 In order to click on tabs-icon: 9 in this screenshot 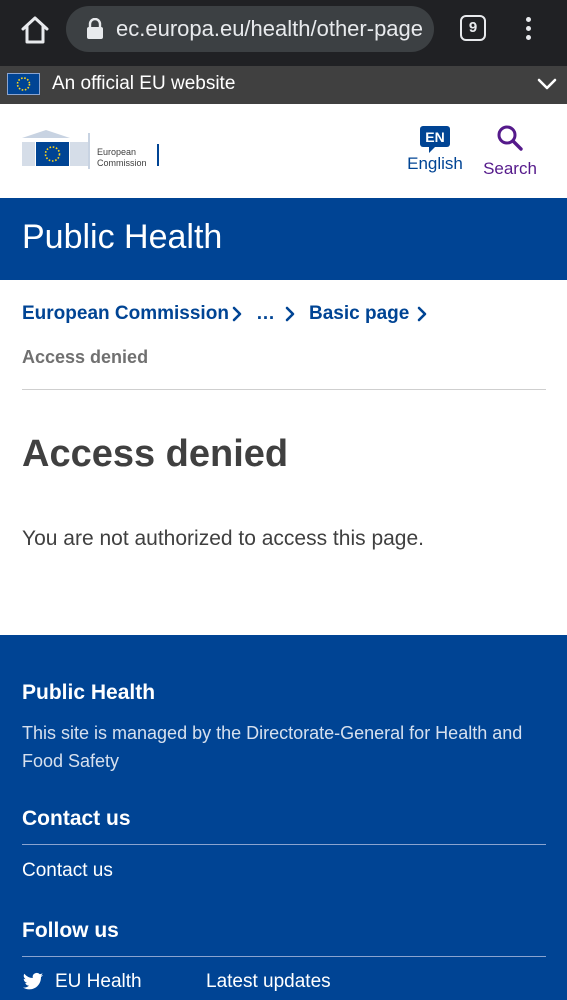, I will do `click(473, 28)`.